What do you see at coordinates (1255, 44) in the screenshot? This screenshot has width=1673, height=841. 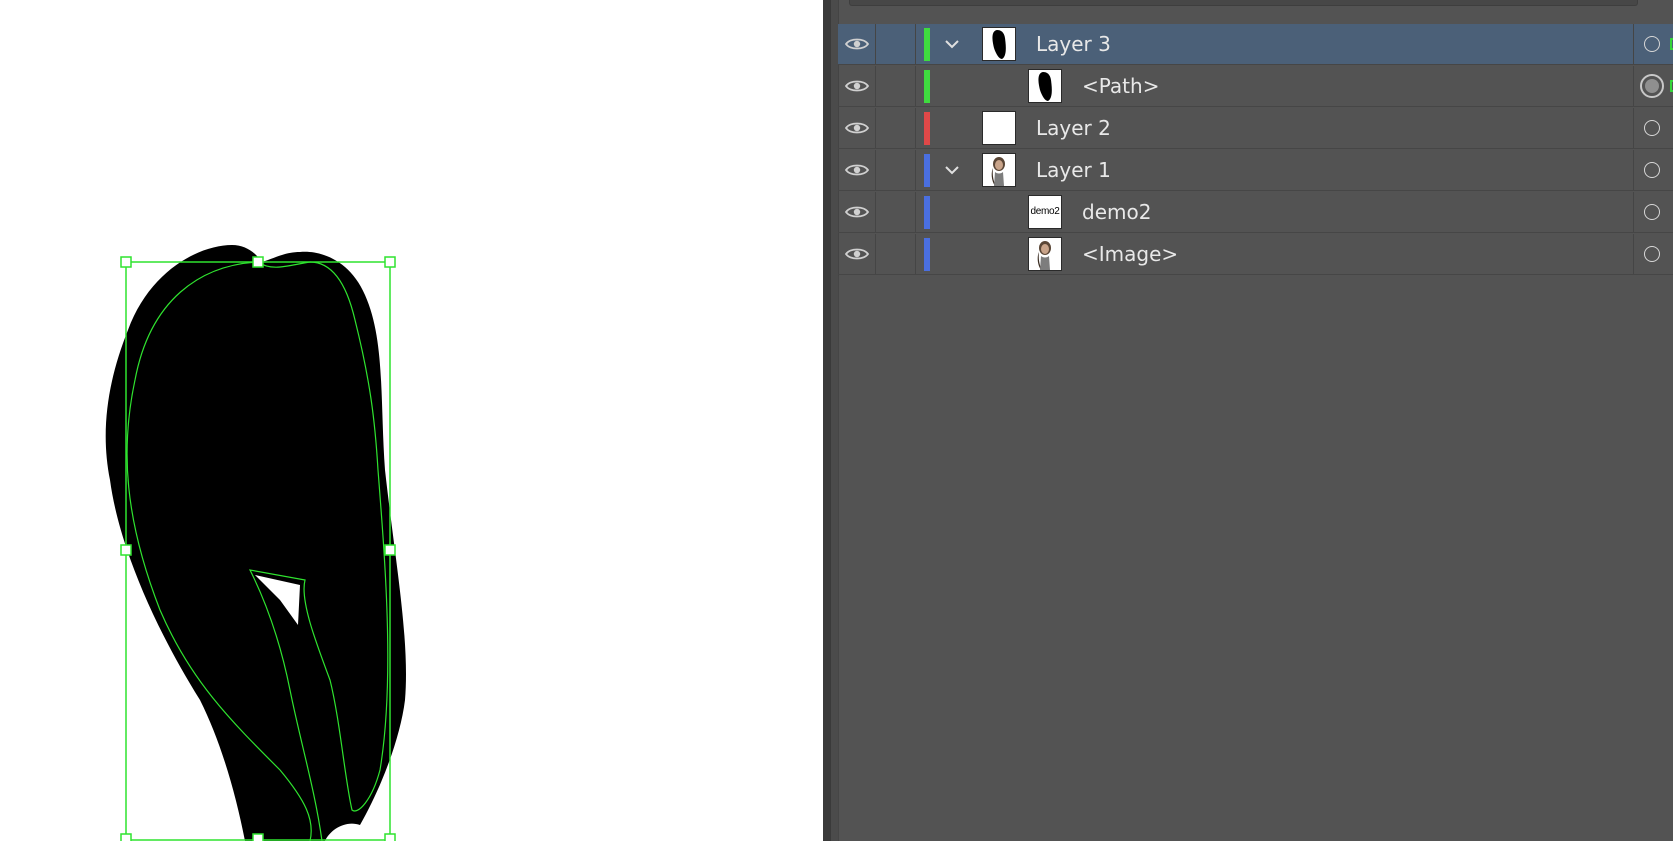 I see `layer-row-layer-3: Layer 3` at bounding box center [1255, 44].